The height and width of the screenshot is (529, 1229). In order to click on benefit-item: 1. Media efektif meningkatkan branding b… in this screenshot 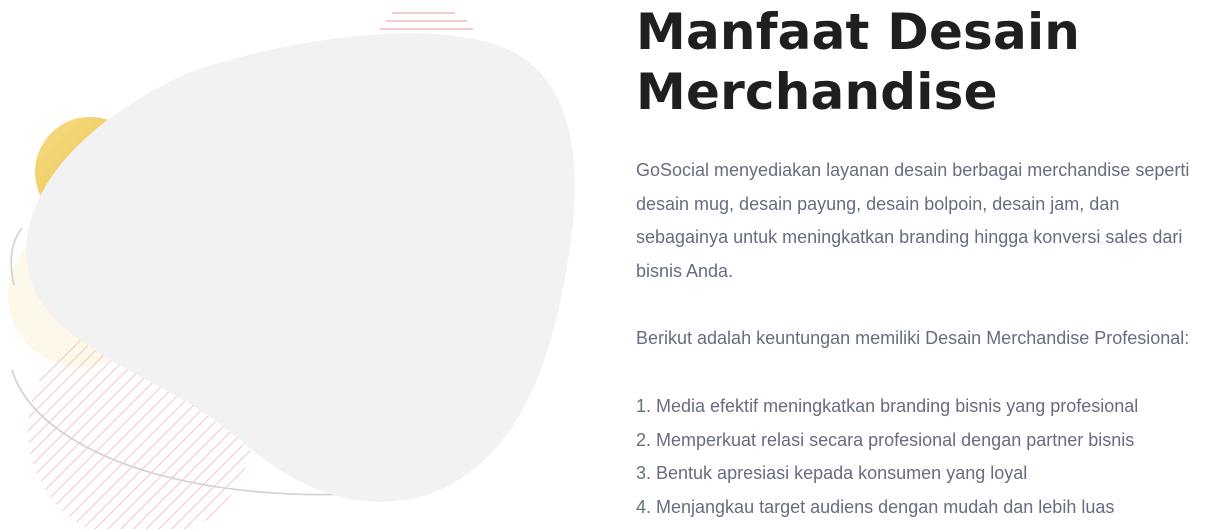, I will do `click(887, 406)`.